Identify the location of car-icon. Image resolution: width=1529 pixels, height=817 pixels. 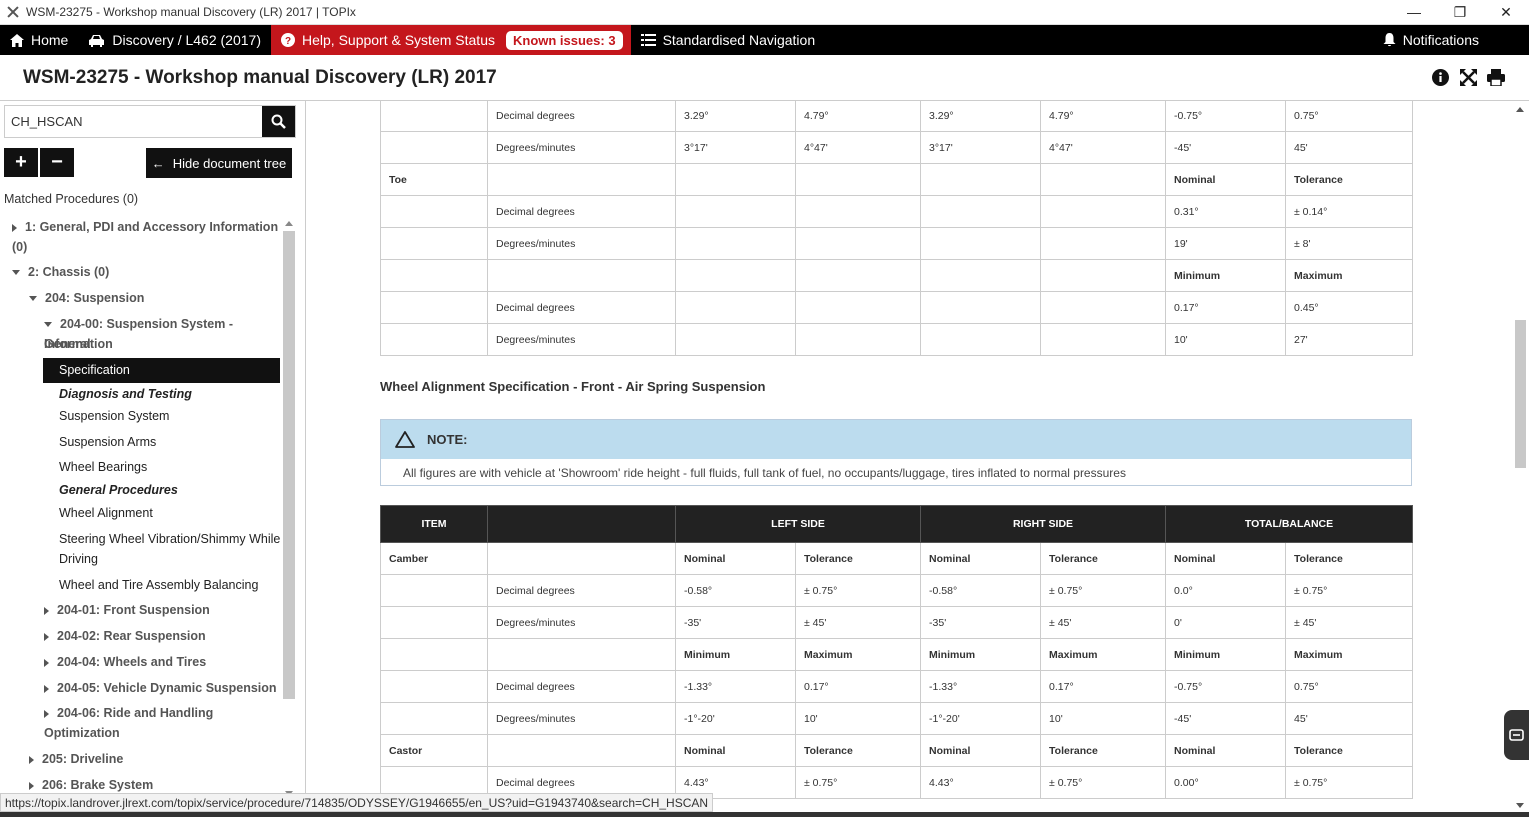
(97, 40).